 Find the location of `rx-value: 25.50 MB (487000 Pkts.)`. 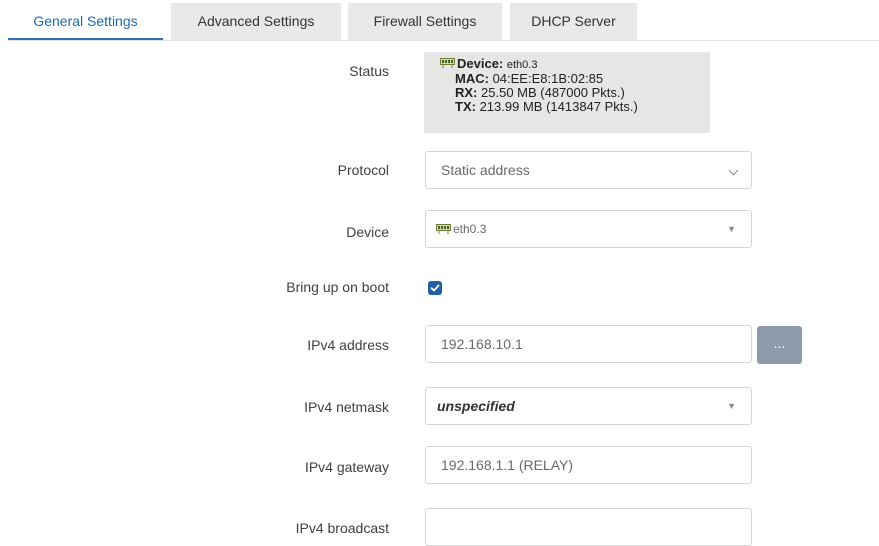

rx-value: 25.50 MB (487000 Pkts.) is located at coordinates (553, 92).